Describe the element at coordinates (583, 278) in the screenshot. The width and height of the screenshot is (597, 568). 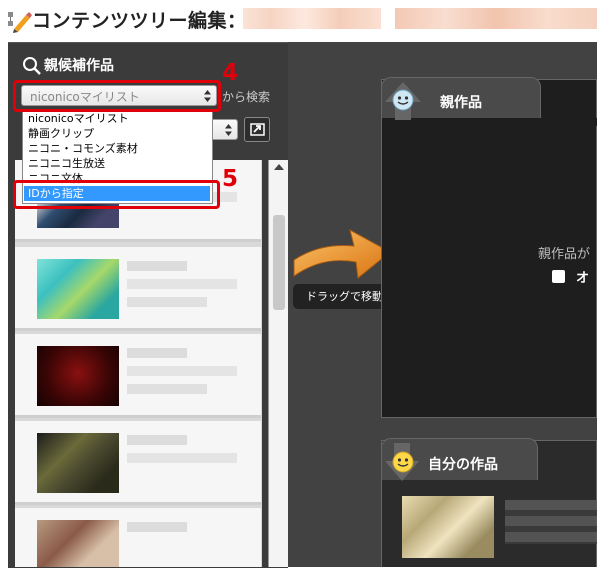
I see `option-checkbox-label: オ` at that location.